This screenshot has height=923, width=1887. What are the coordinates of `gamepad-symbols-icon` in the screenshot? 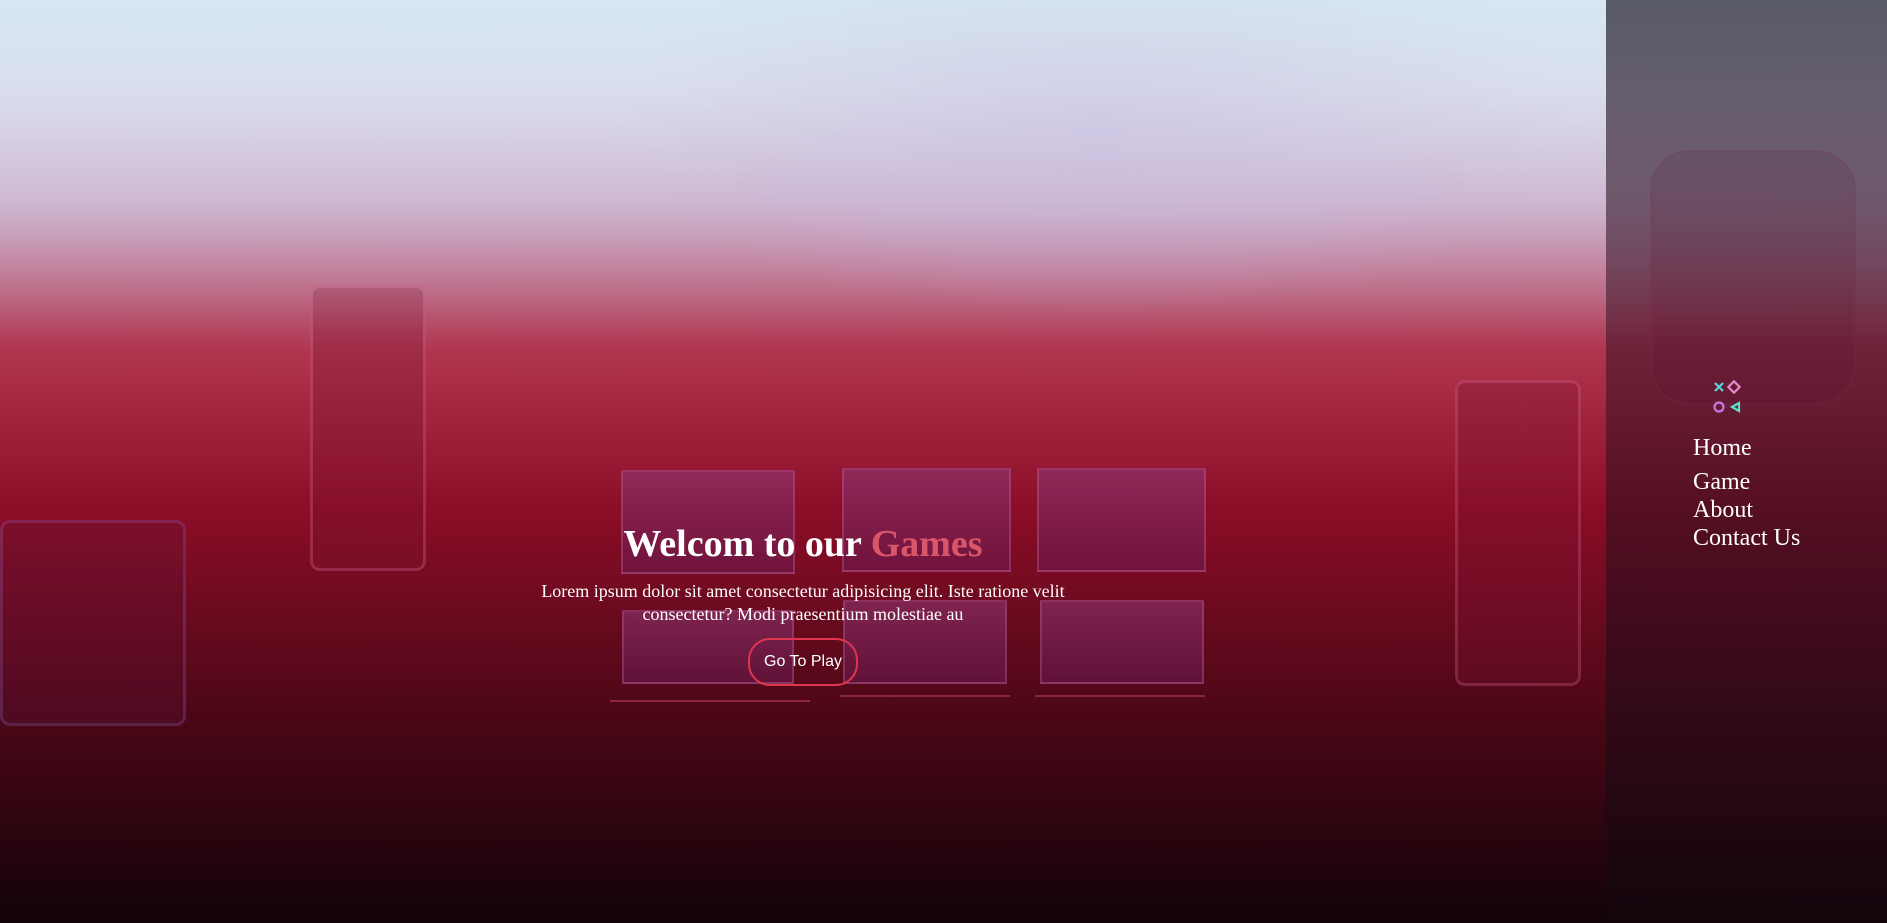 It's located at (1729, 398).